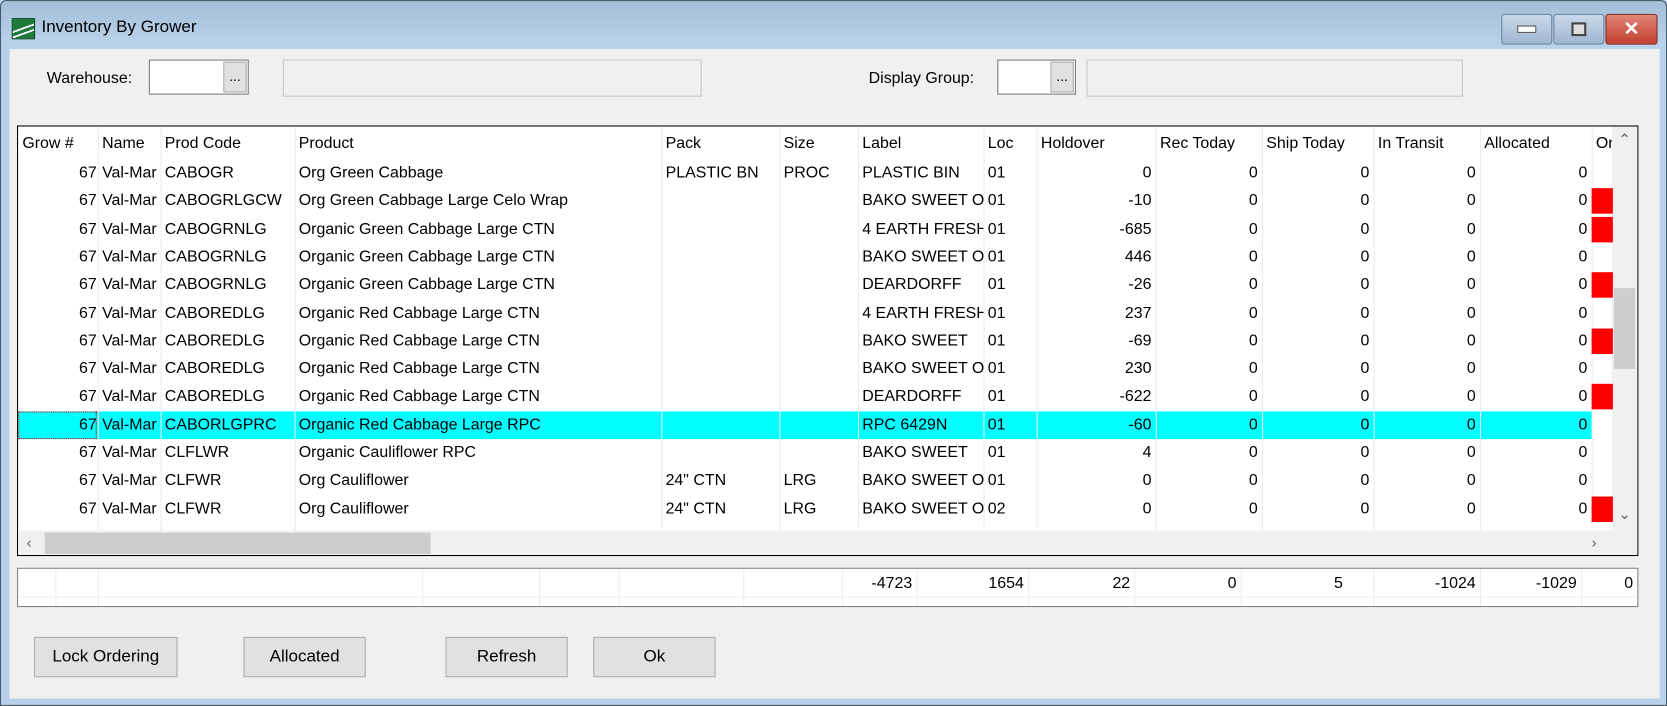  I want to click on table-cell: -26, so click(1096, 285).